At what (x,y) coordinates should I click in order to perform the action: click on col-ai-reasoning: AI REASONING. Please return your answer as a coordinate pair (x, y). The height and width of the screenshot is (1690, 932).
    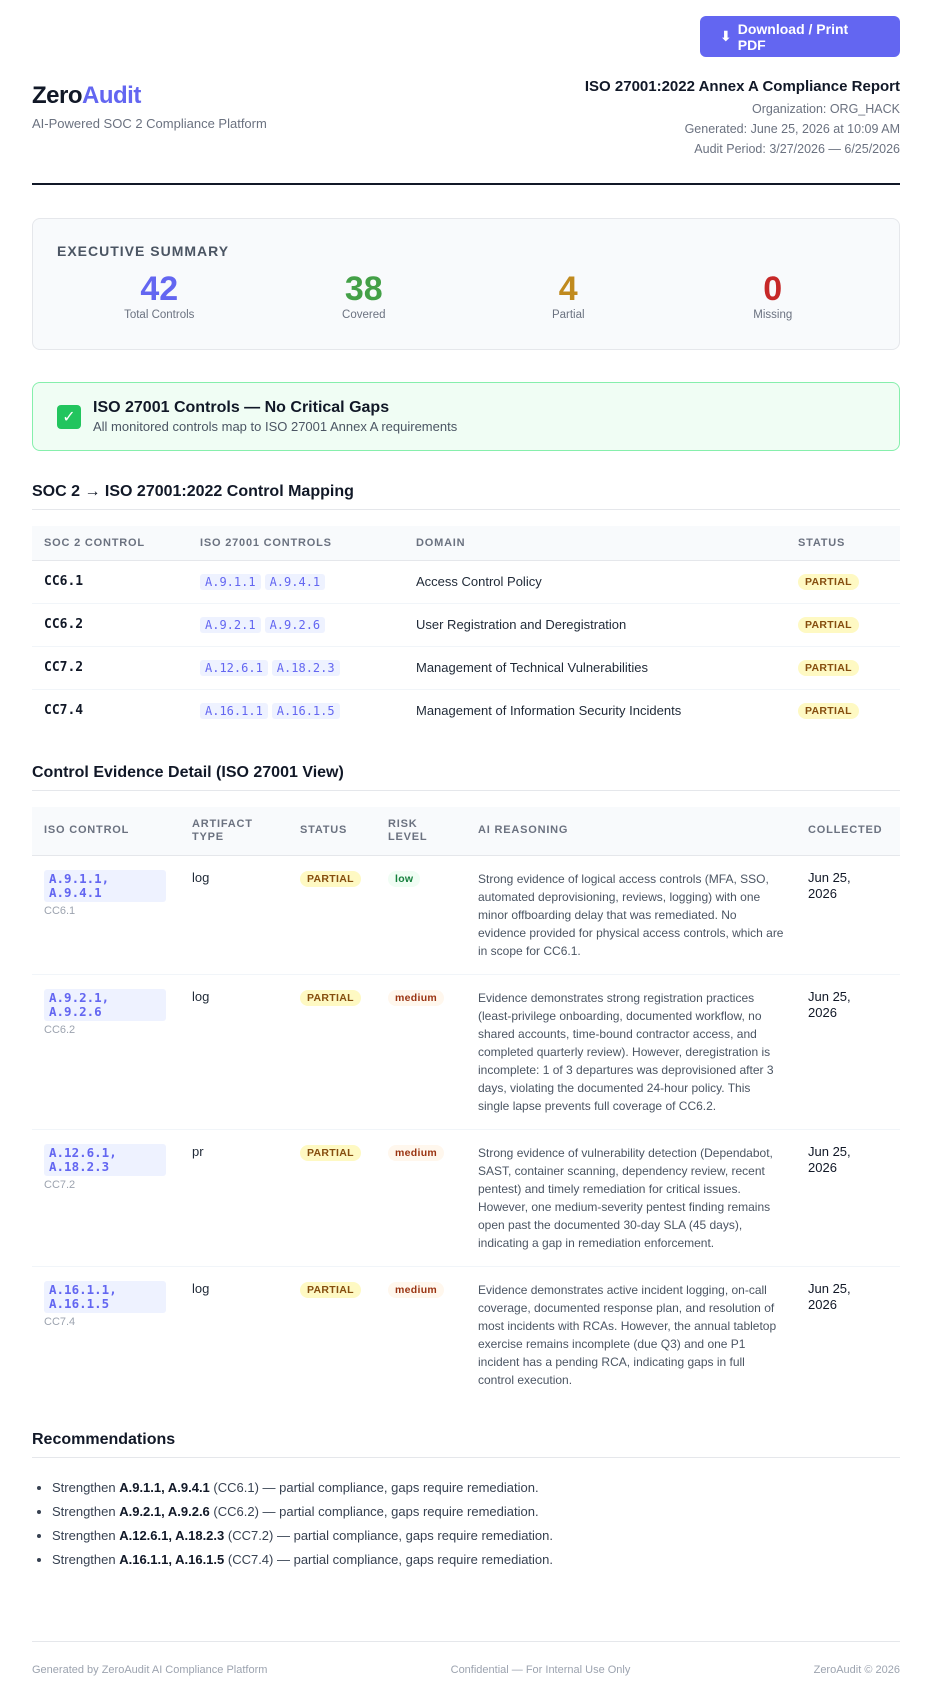
    Looking at the image, I should click on (631, 831).